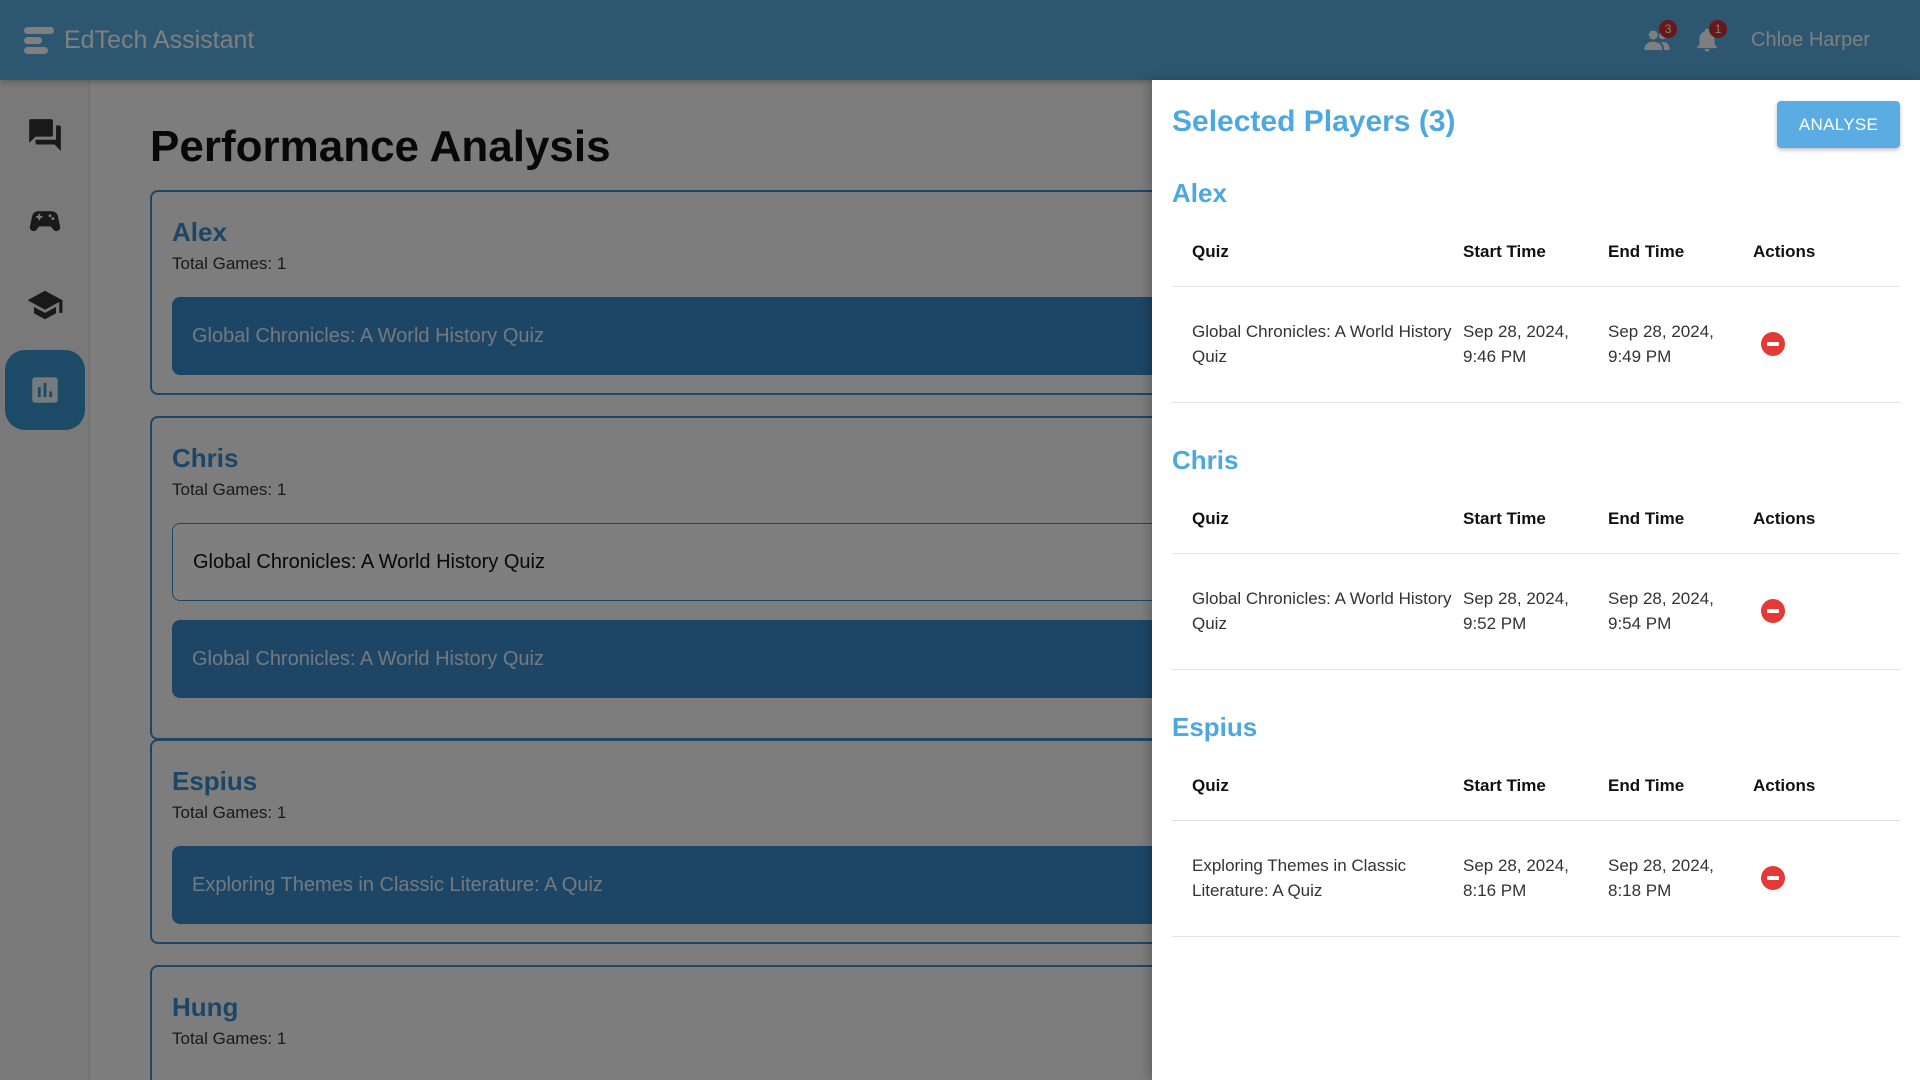 The width and height of the screenshot is (1920, 1080). I want to click on start-time-cell: Sep 28, 2024, 9:46 PM, so click(1535, 344).